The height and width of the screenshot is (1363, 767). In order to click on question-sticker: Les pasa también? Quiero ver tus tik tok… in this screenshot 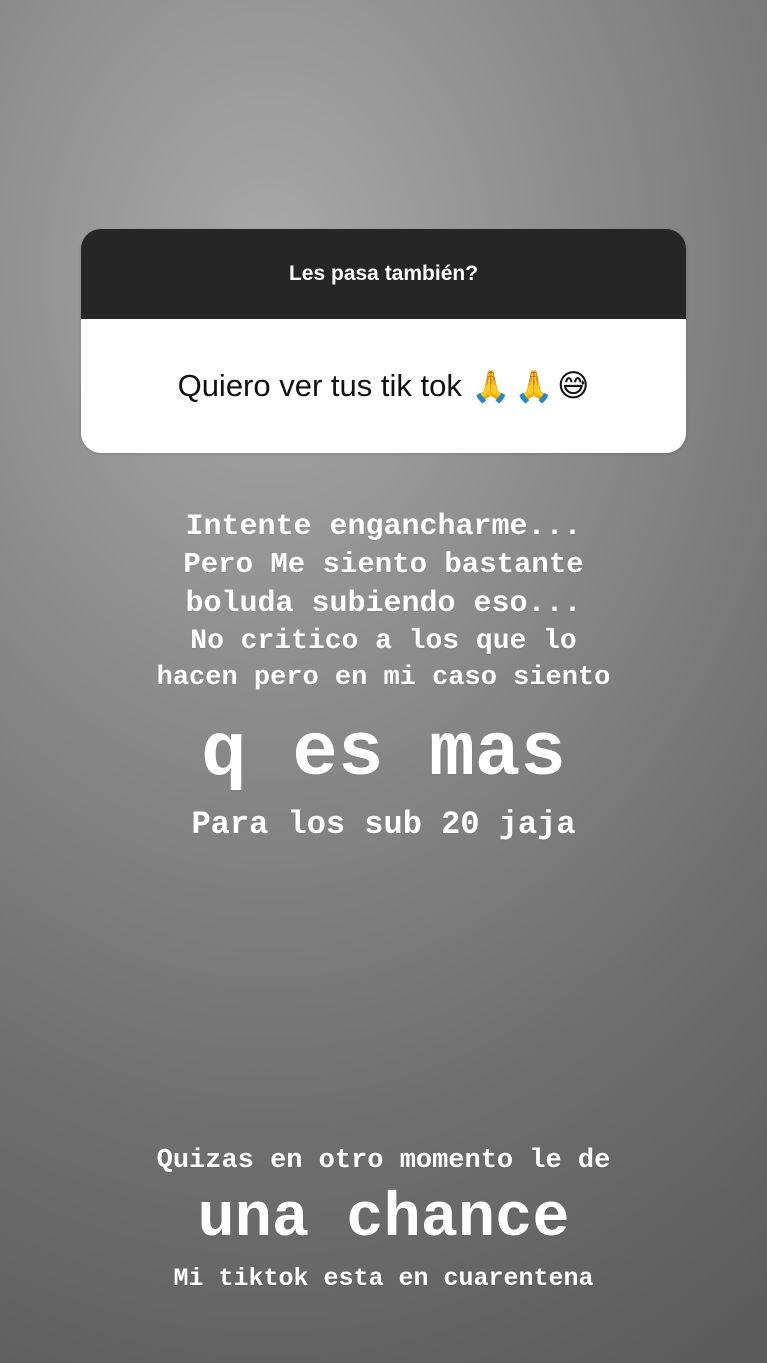, I will do `click(383, 341)`.